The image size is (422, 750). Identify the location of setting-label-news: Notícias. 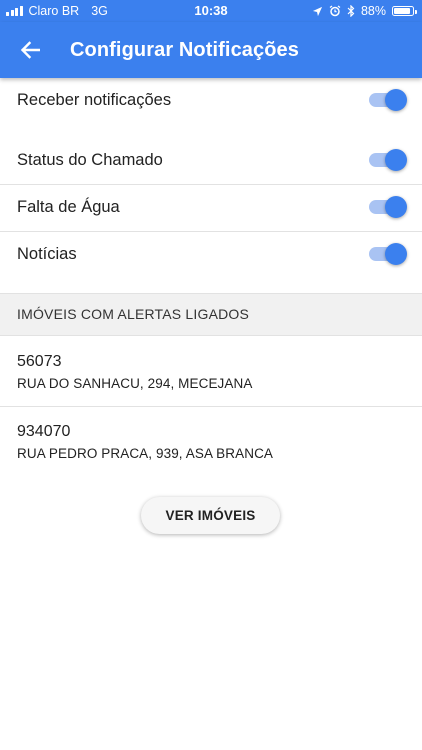
(47, 254).